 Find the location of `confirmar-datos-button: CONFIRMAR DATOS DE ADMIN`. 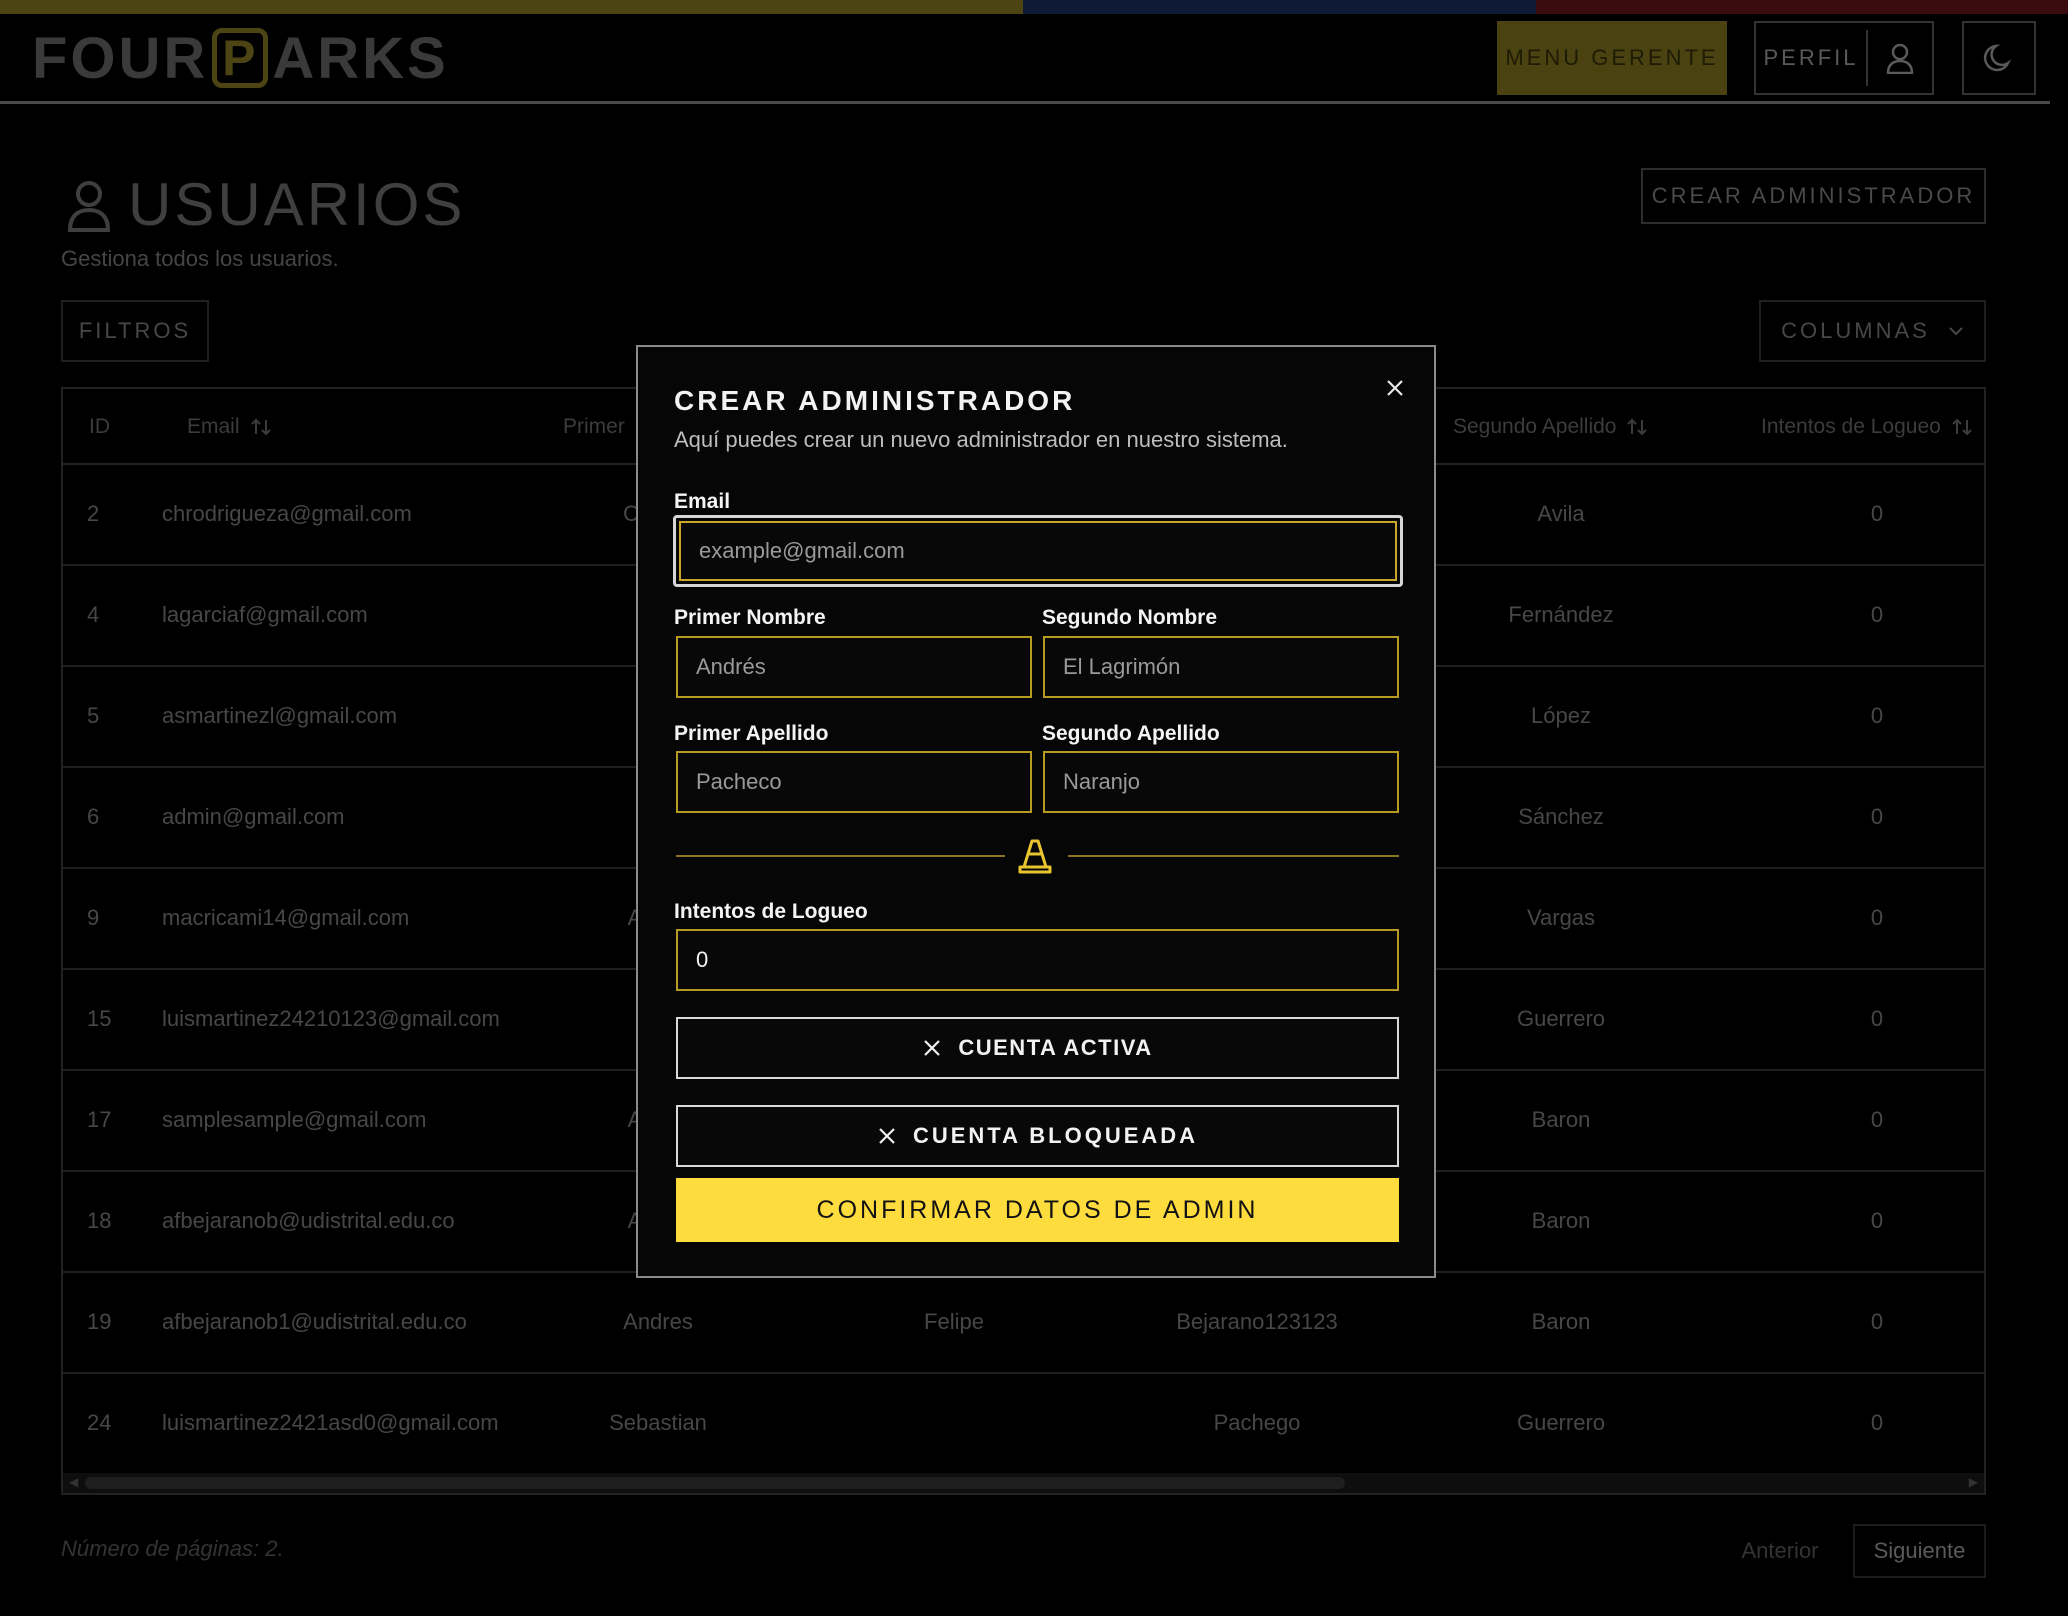

confirmar-datos-button: CONFIRMAR DATOS DE ADMIN is located at coordinates (1037, 1210).